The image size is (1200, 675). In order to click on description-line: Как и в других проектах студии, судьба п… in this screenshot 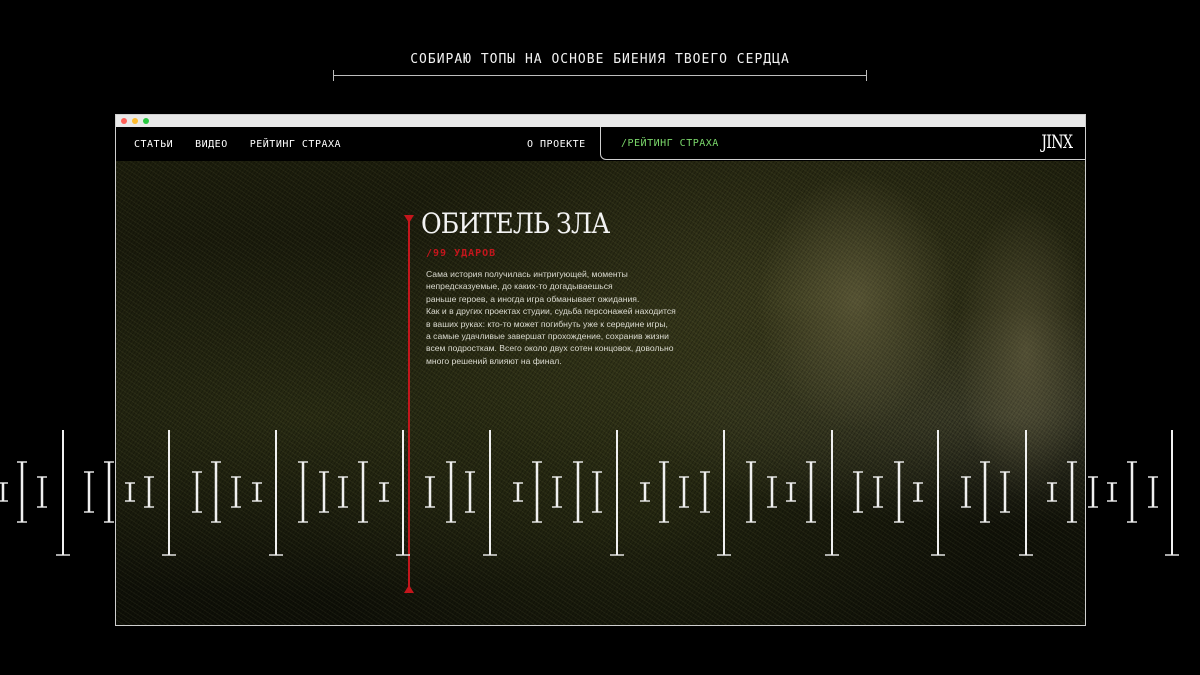, I will do `click(551, 311)`.